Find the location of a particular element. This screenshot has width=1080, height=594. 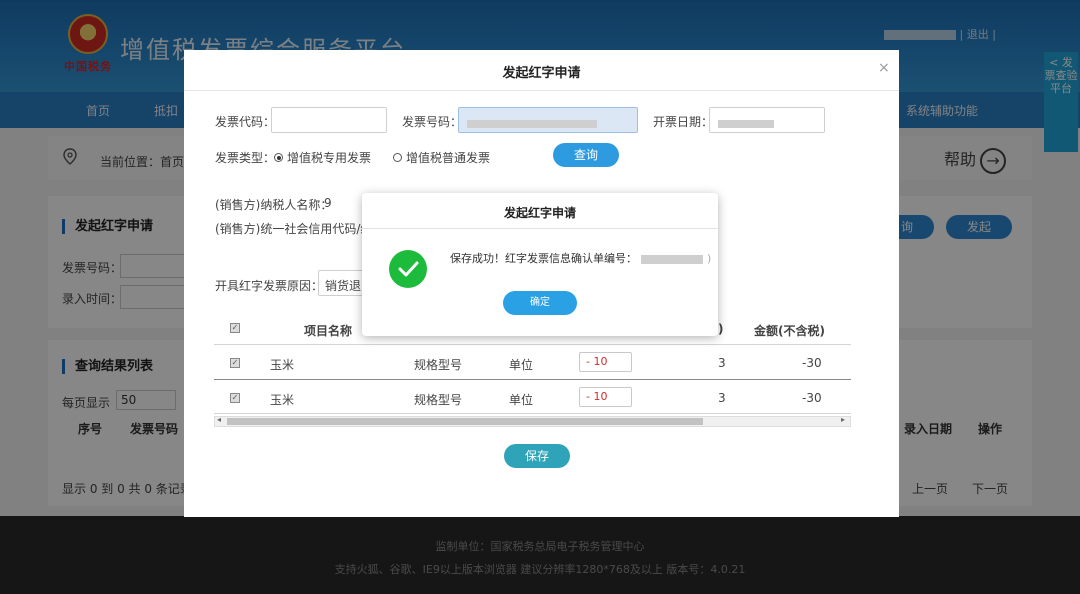

col-item-name: 项目名称 is located at coordinates (328, 331).